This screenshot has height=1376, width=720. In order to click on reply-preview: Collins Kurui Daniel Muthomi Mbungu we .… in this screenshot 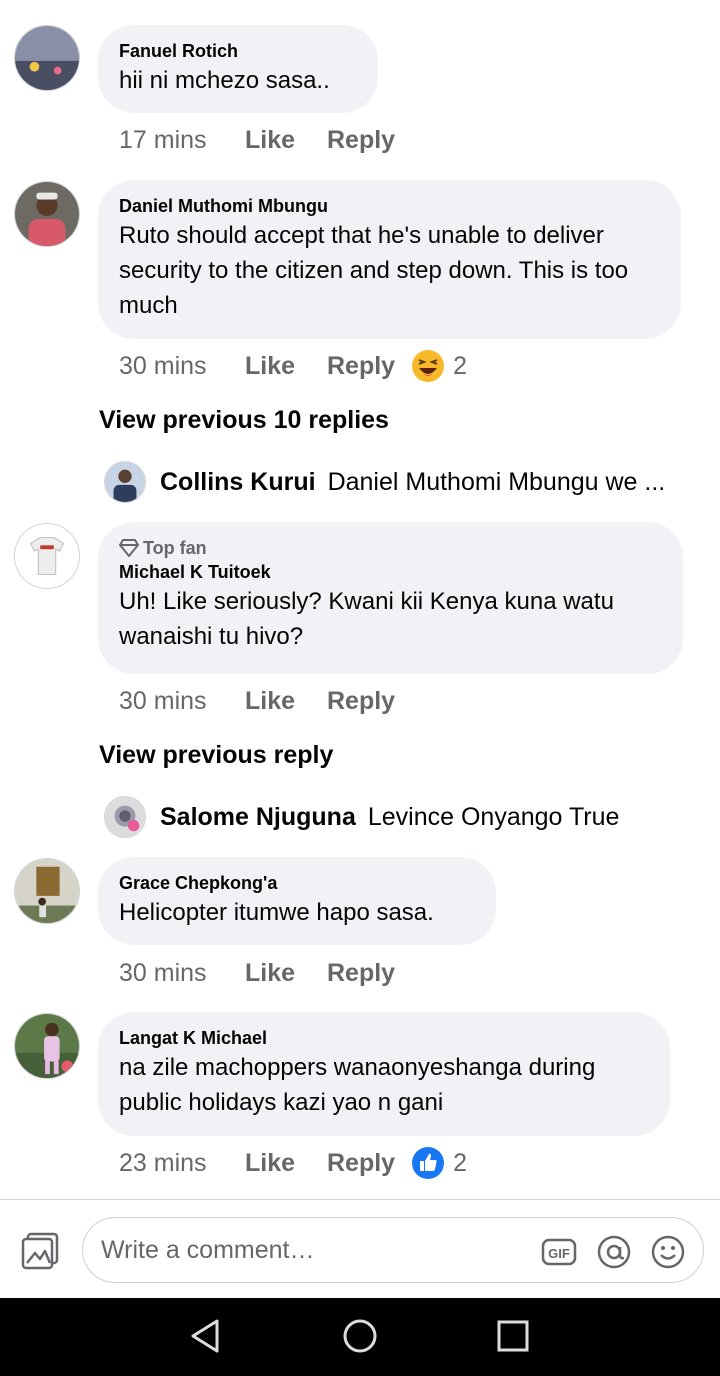, I will do `click(384, 482)`.